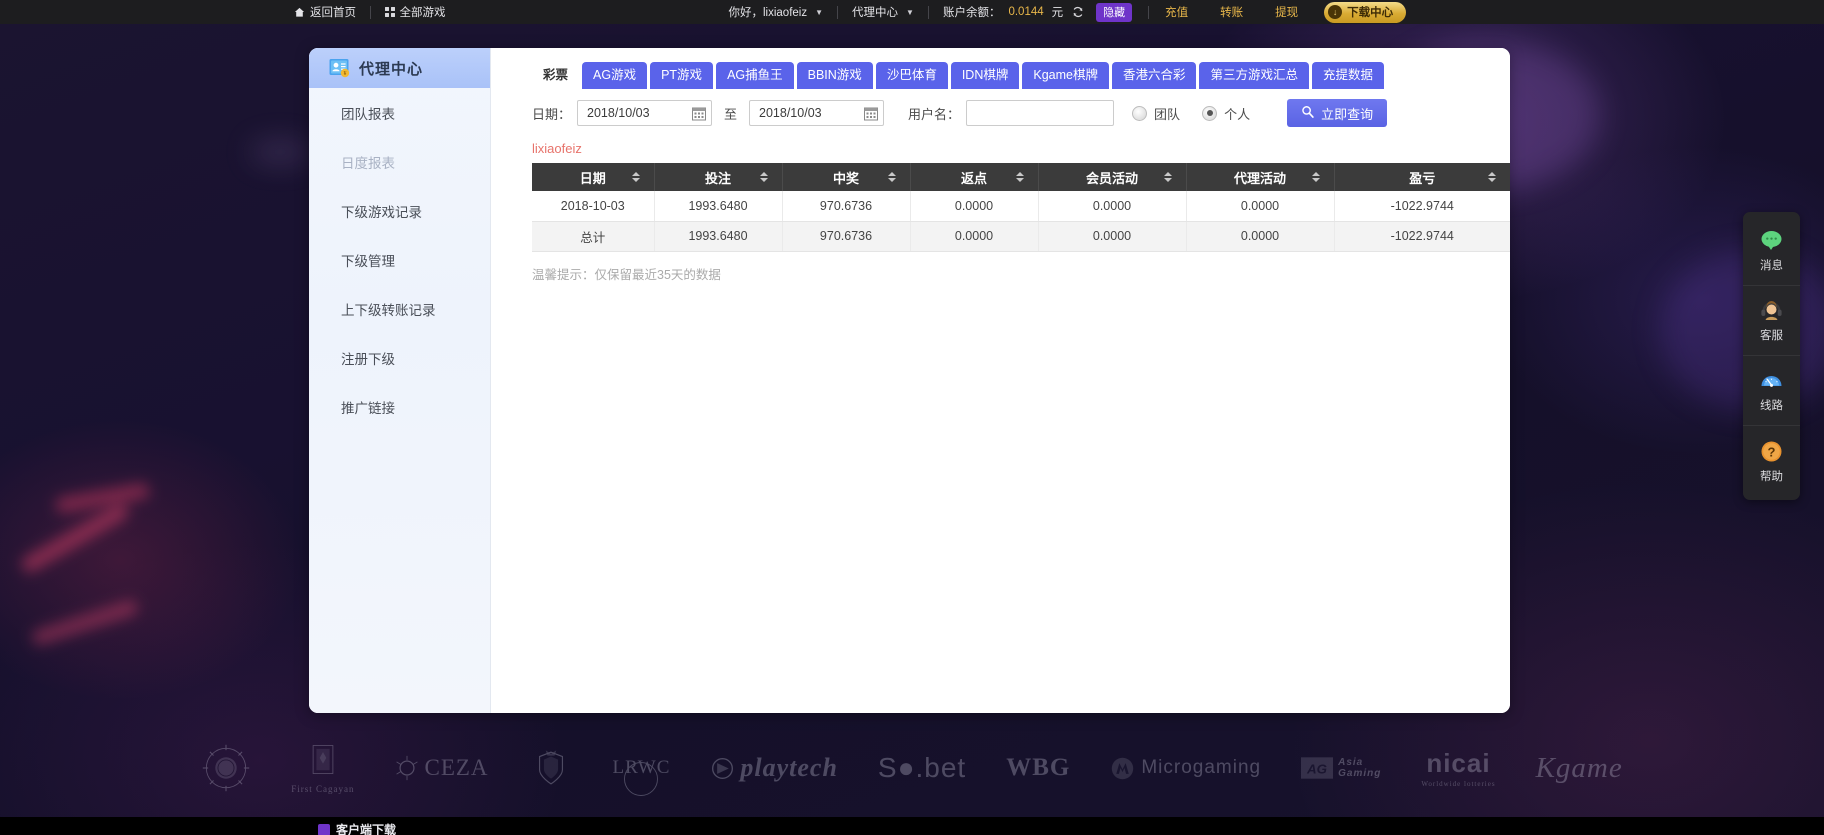 This screenshot has height=835, width=1824. What do you see at coordinates (1114, 12) in the screenshot?
I see `hide-balance-button: 隐藏` at bounding box center [1114, 12].